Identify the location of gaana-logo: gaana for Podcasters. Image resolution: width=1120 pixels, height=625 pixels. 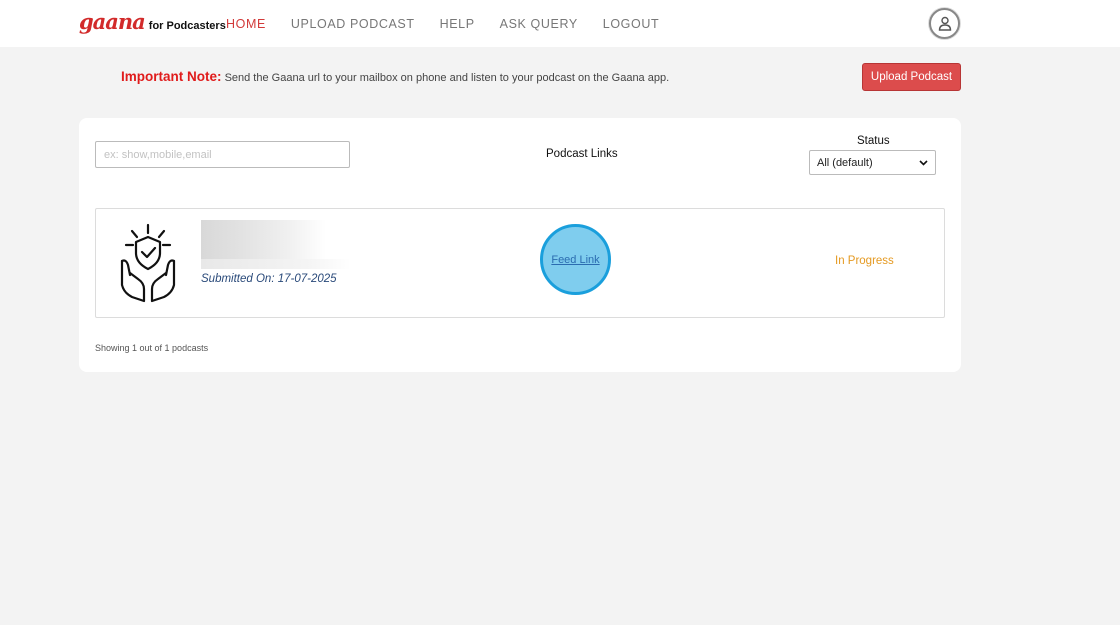
(152, 21).